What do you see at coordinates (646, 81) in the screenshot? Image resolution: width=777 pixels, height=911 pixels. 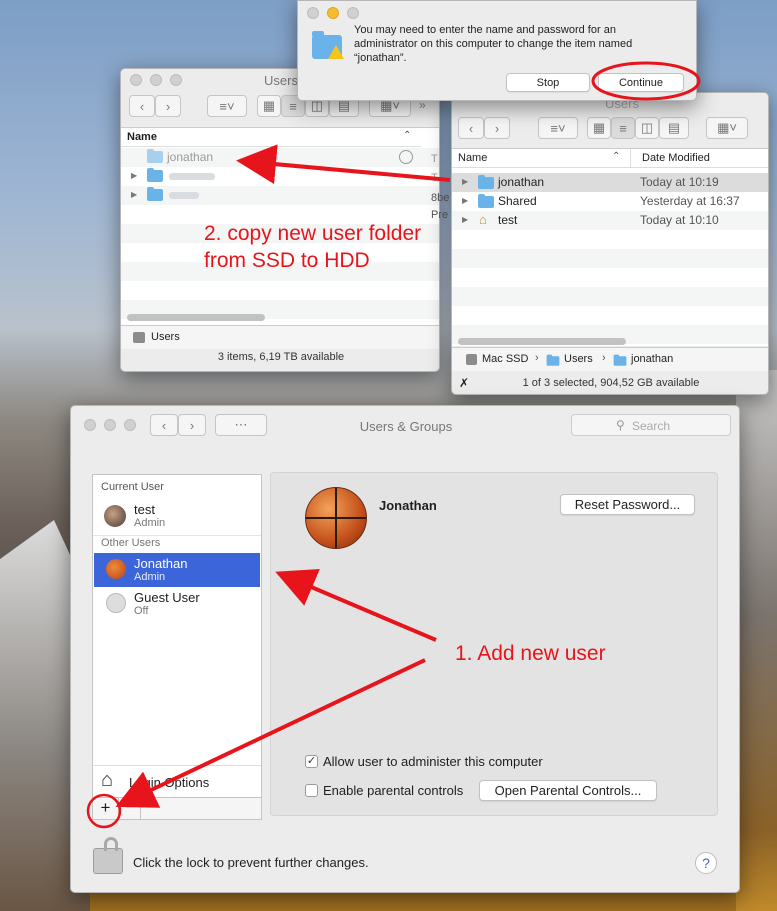 I see `continue-highlight-circle` at bounding box center [646, 81].